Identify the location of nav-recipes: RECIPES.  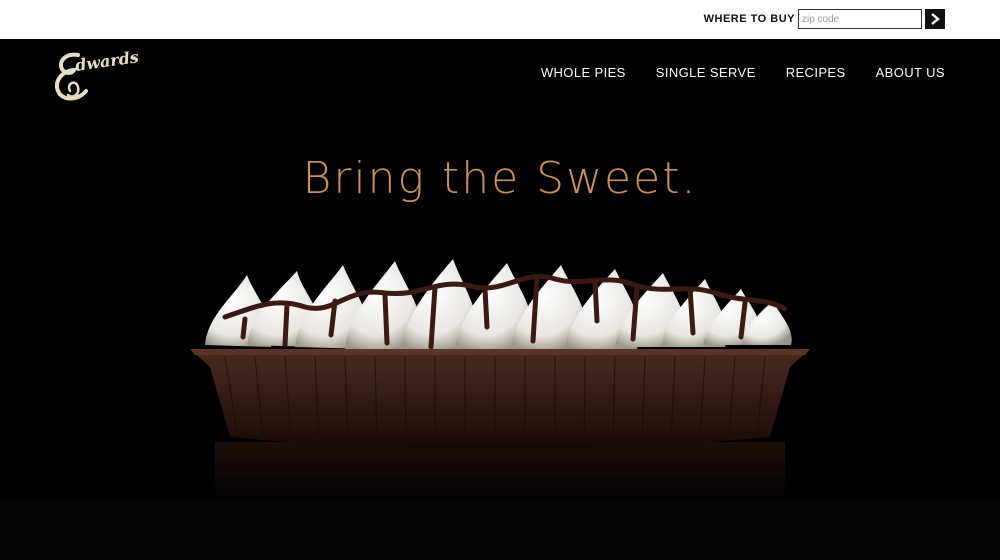
(816, 72).